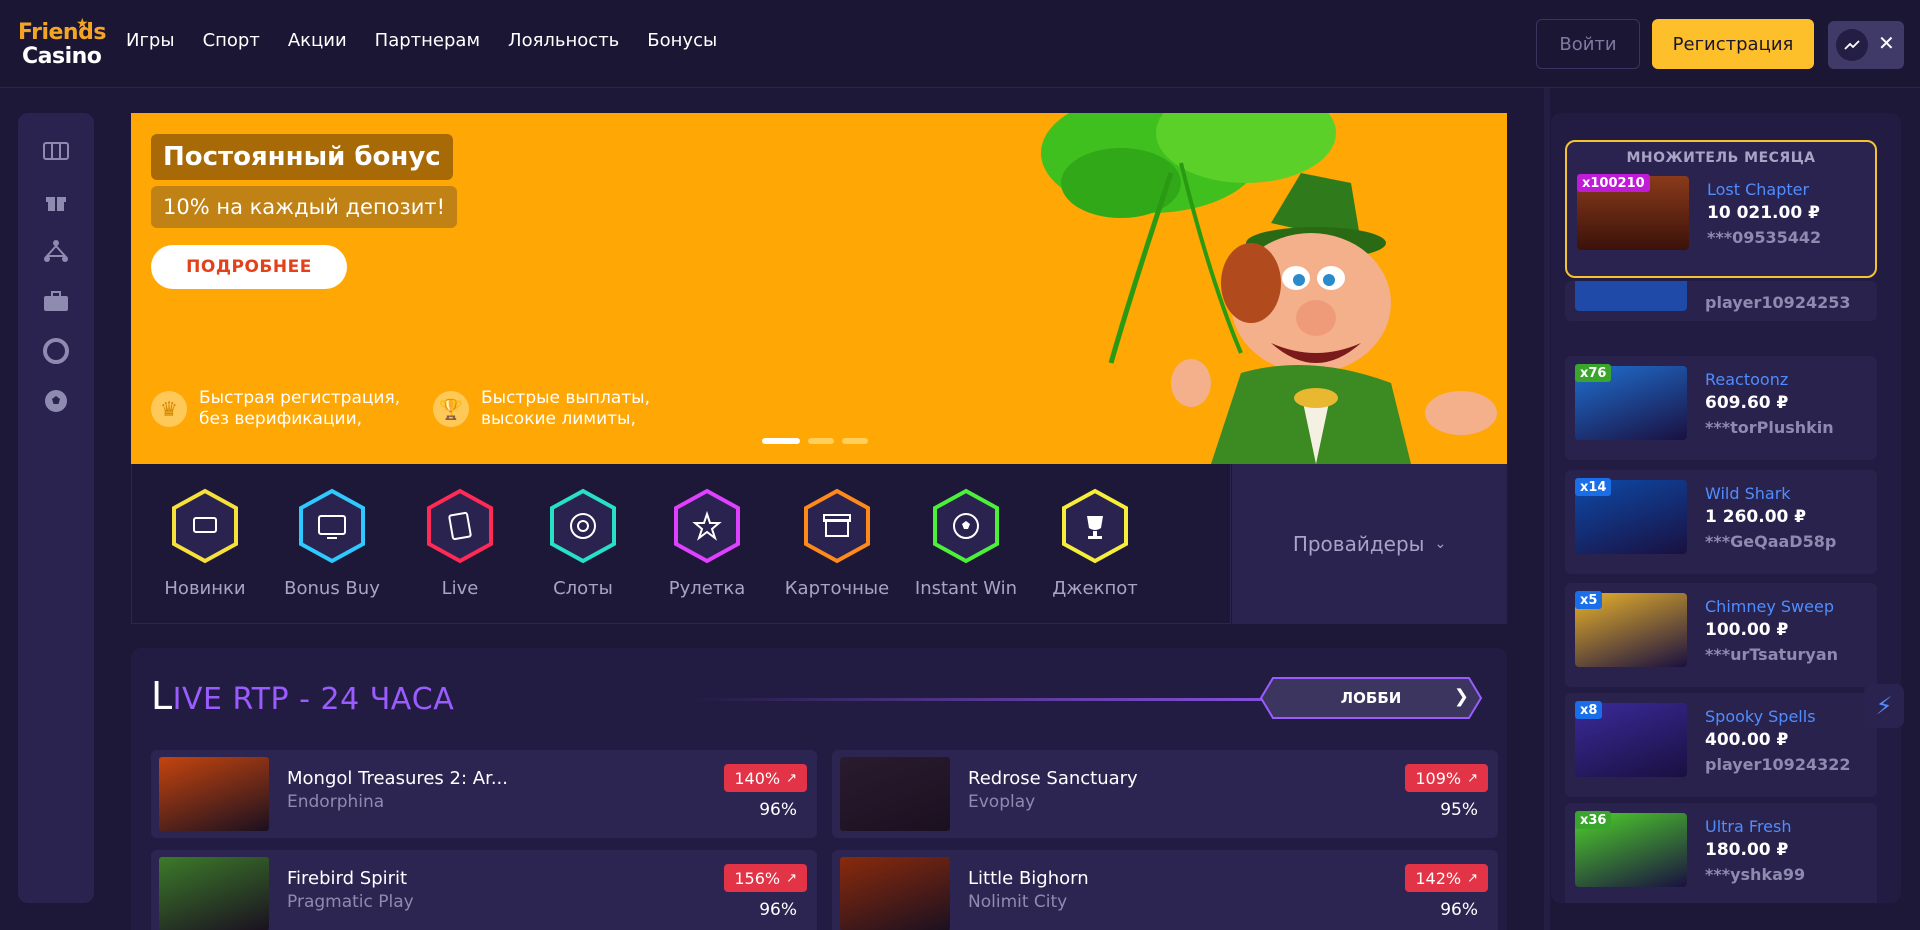  Describe the element at coordinates (56, 151) in the screenshot. I see `slots-icon` at that location.